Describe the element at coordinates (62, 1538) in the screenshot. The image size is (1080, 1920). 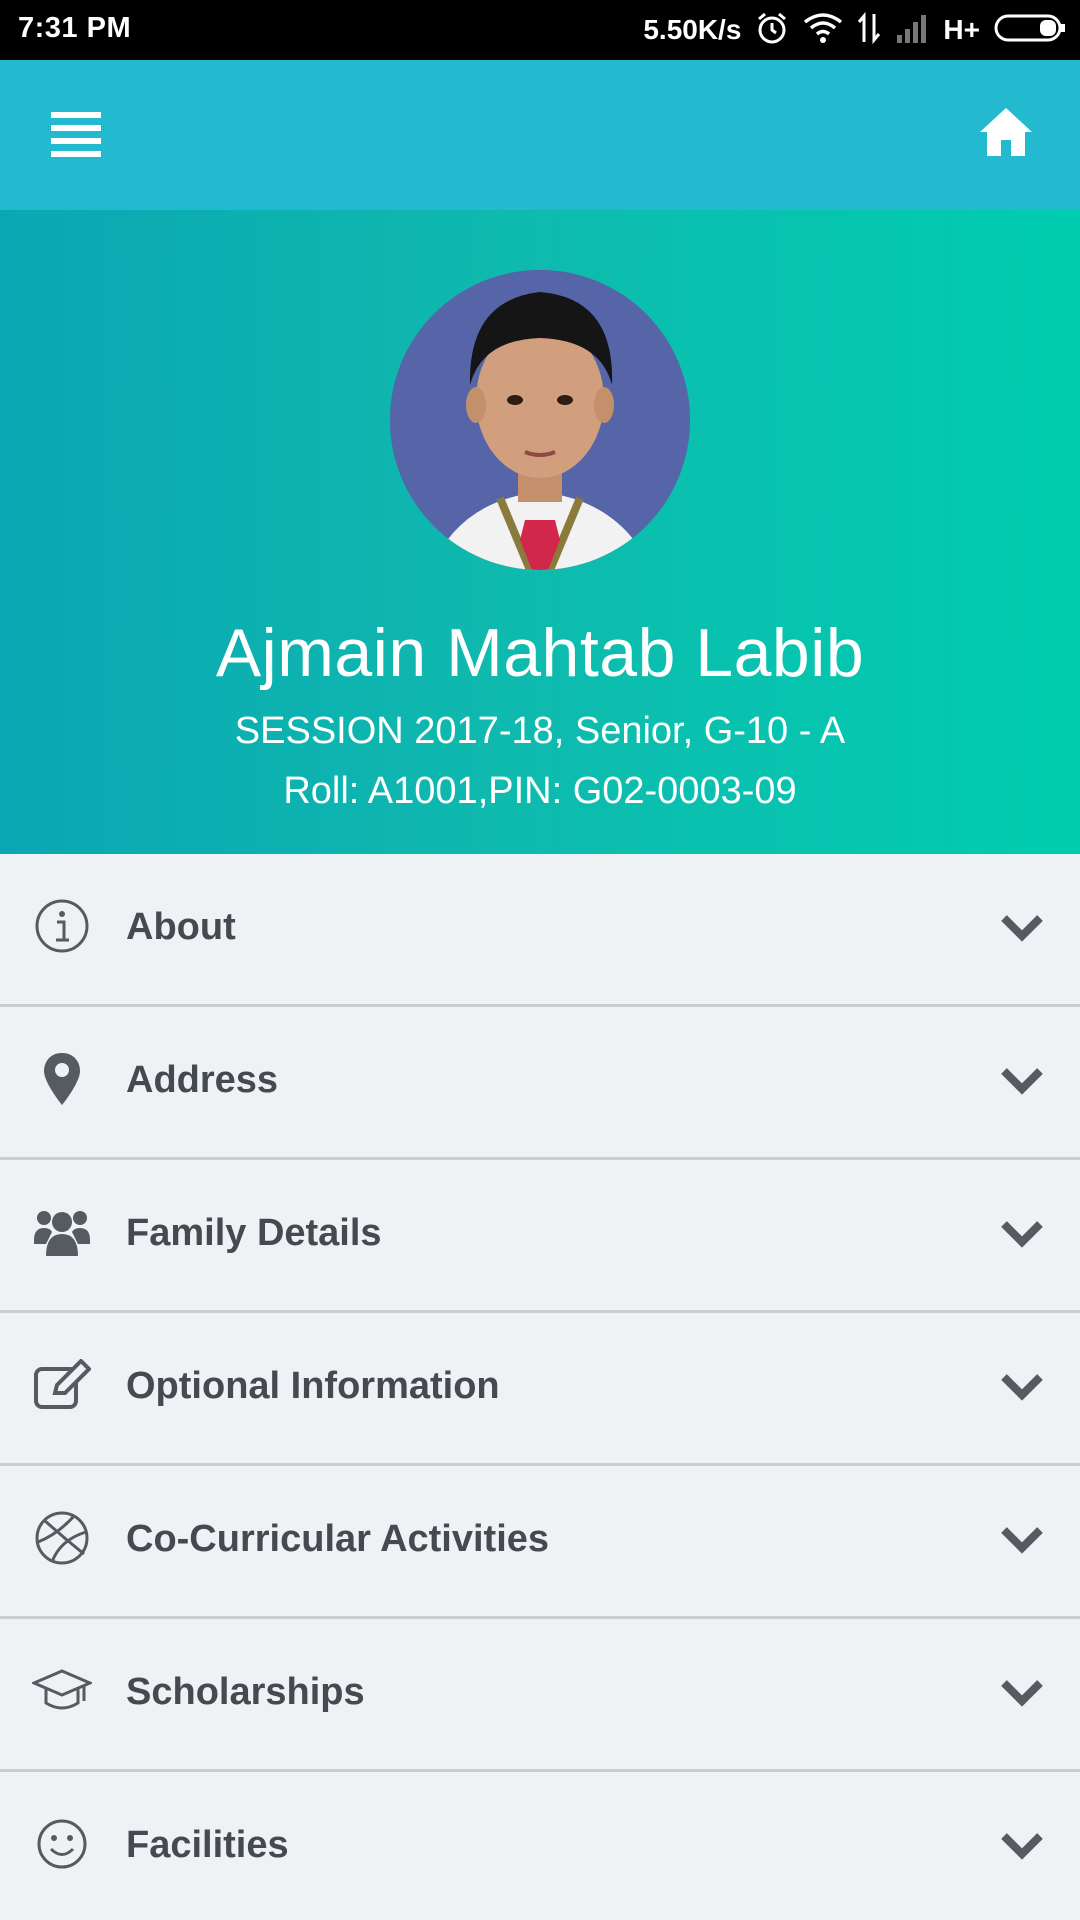
I see `basketball-icon` at that location.